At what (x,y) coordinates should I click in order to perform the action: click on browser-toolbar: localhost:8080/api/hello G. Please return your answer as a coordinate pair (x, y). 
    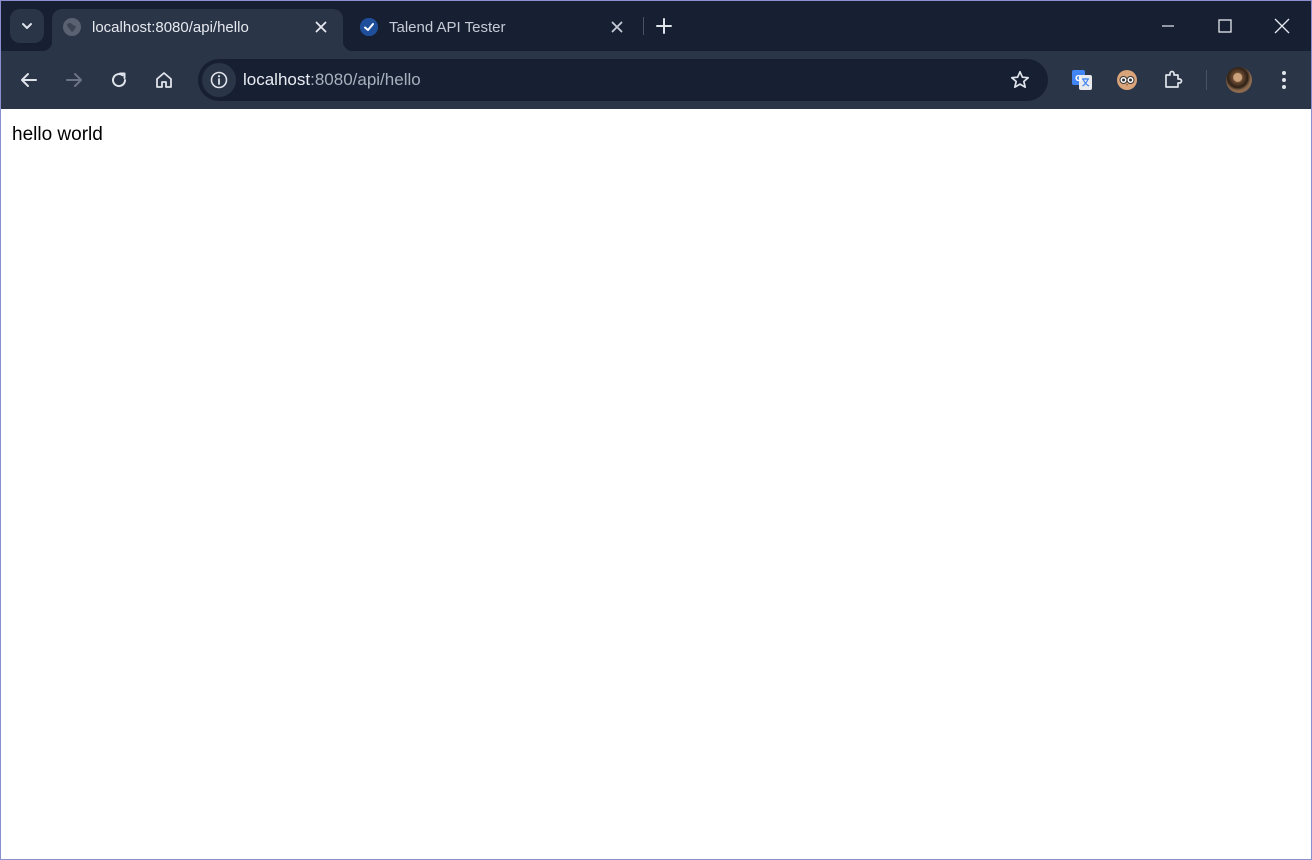
    Looking at the image, I should click on (656, 80).